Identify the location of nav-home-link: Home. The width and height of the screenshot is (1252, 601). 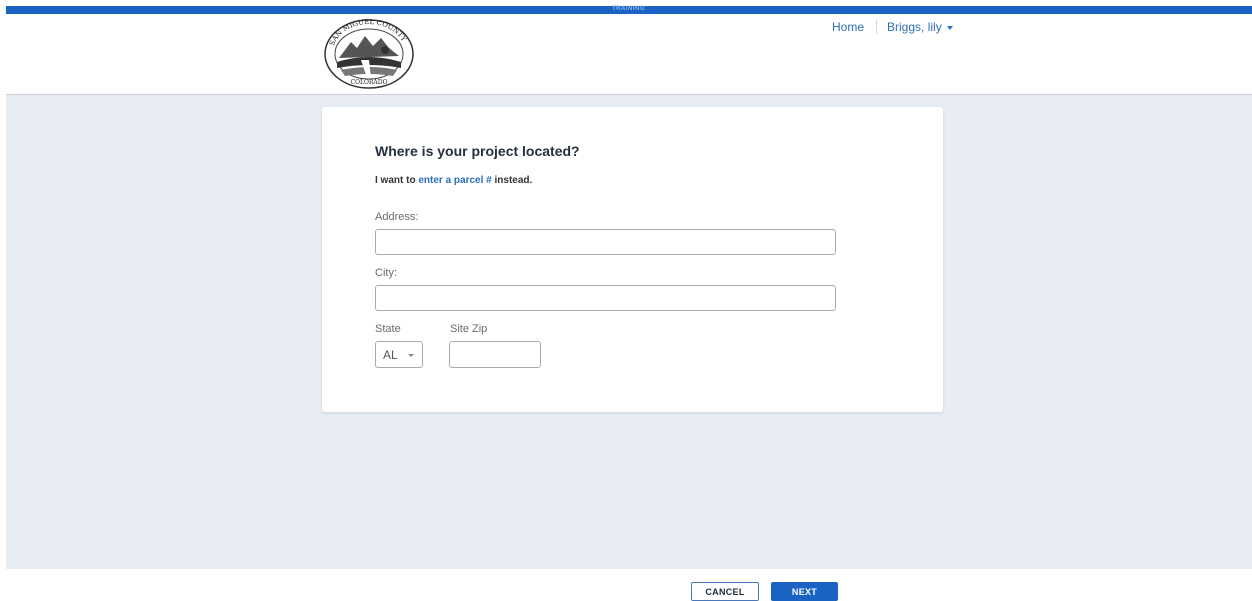
(848, 27).